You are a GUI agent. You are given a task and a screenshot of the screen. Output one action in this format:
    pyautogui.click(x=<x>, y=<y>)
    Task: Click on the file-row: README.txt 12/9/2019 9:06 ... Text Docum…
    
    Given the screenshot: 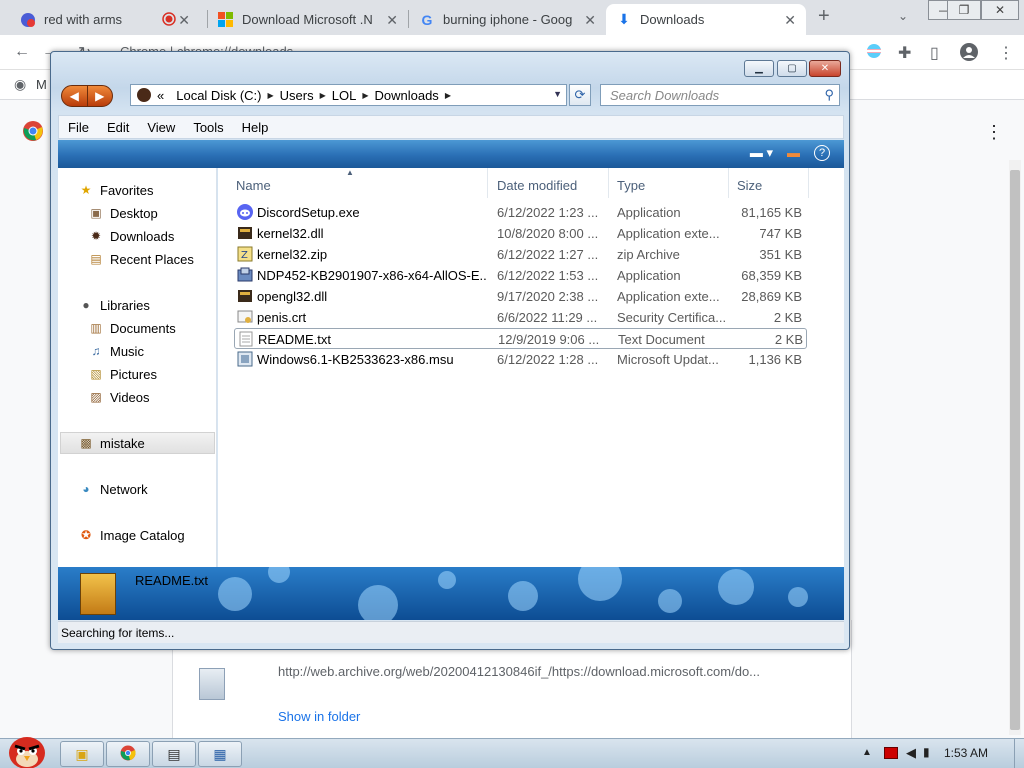 What is the action you would take?
    pyautogui.click(x=520, y=338)
    